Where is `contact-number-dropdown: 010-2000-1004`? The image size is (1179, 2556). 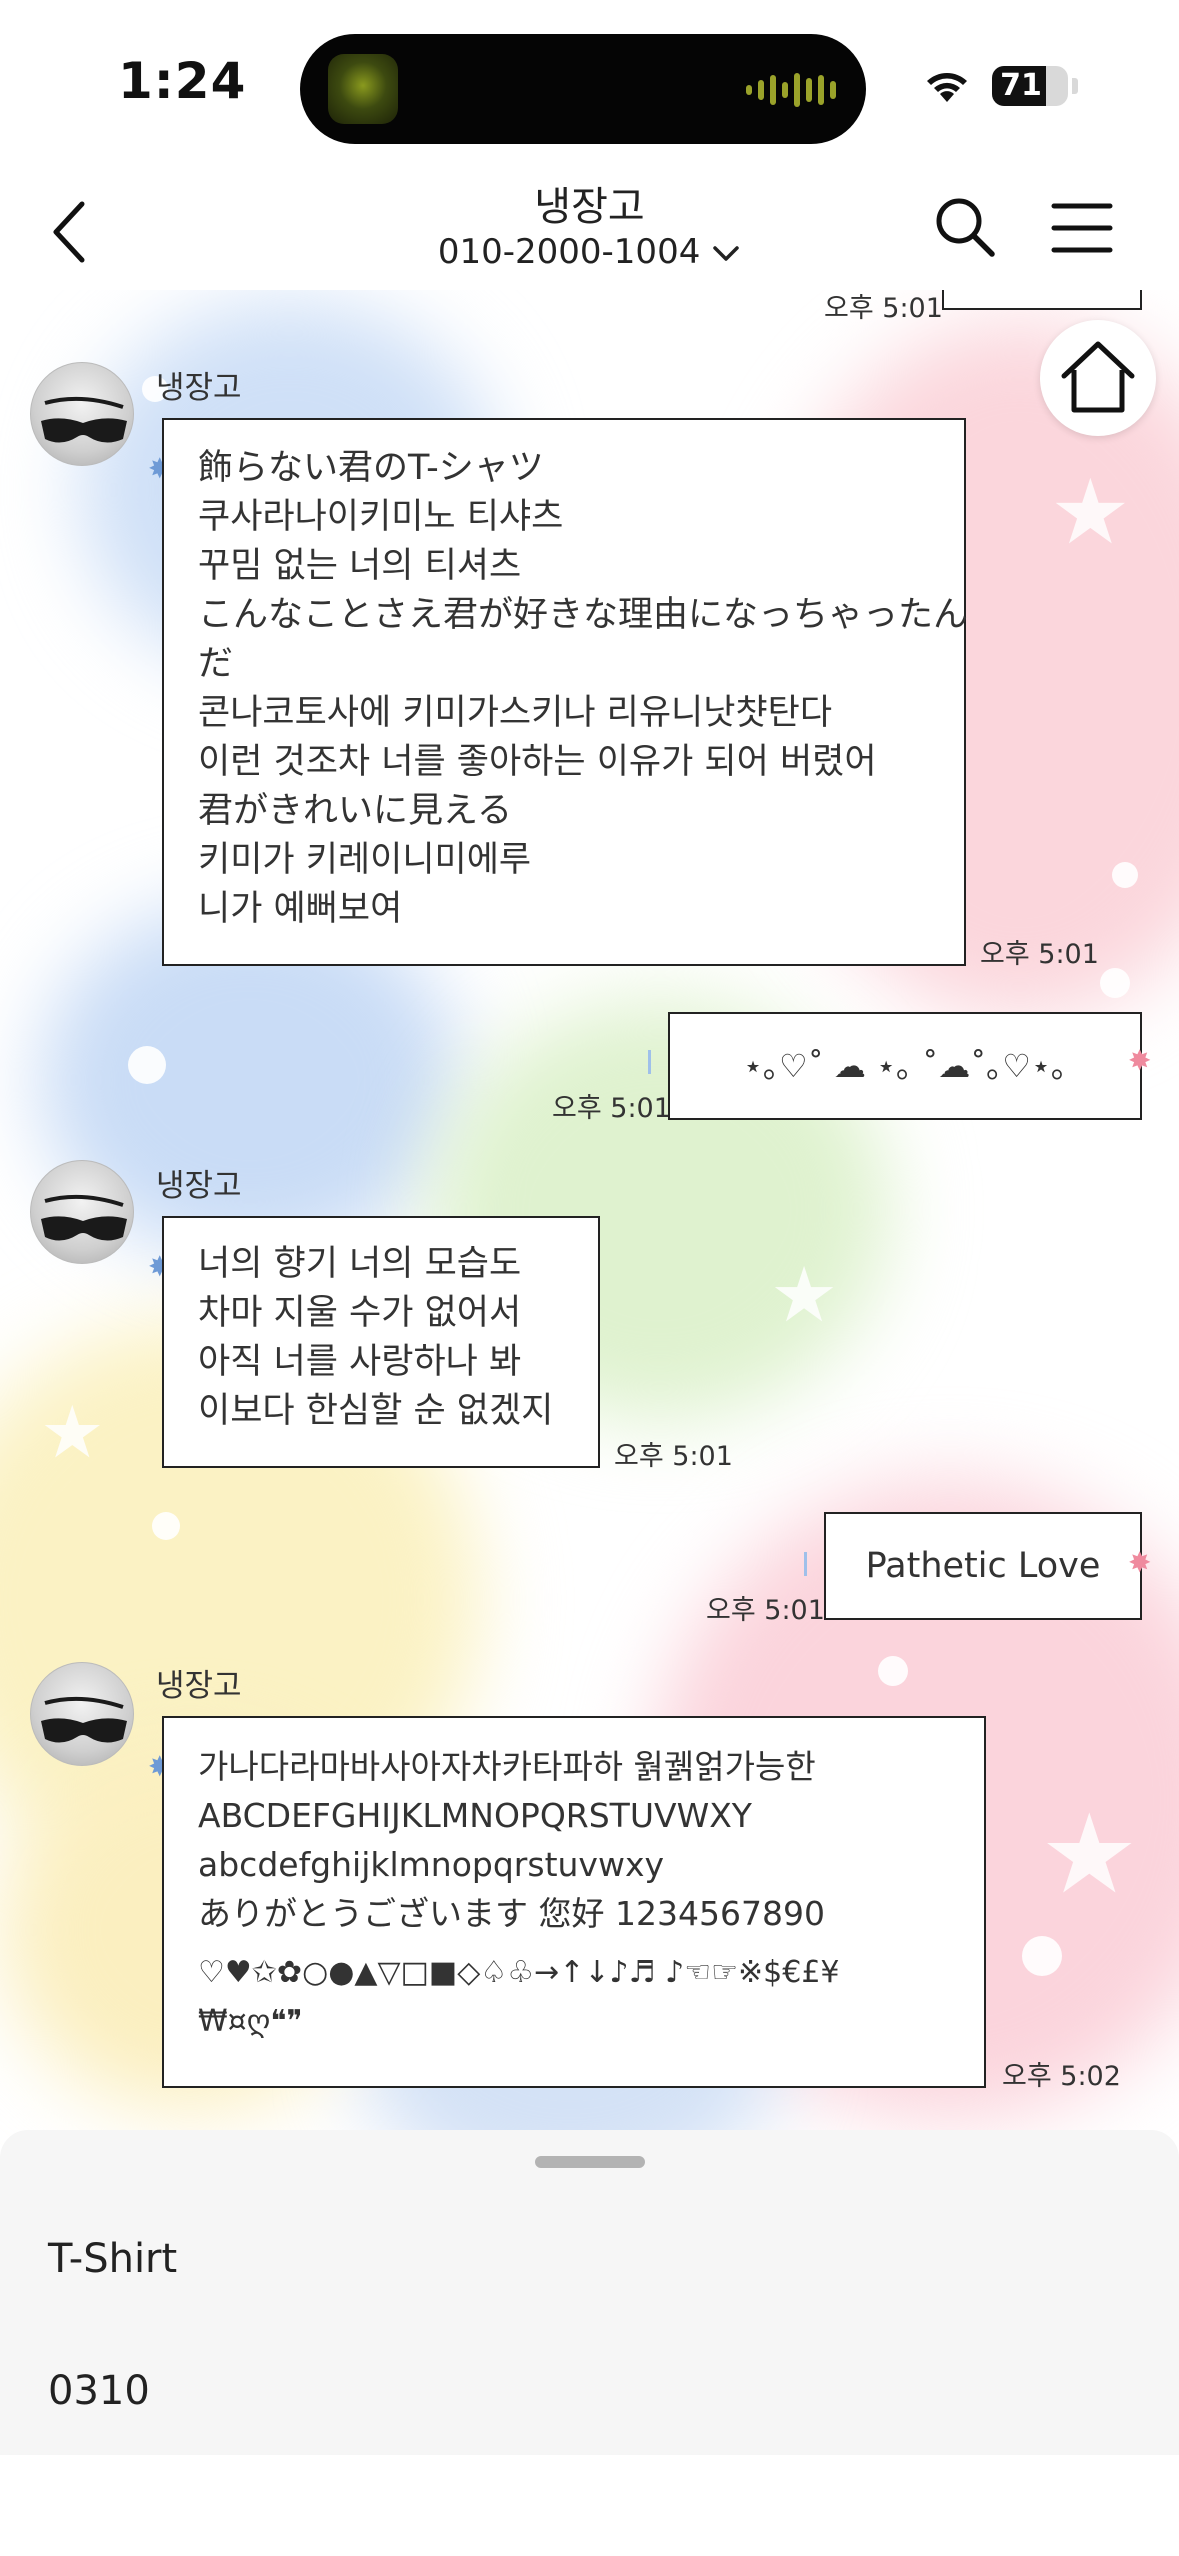 contact-number-dropdown: 010-2000-1004 is located at coordinates (589, 252).